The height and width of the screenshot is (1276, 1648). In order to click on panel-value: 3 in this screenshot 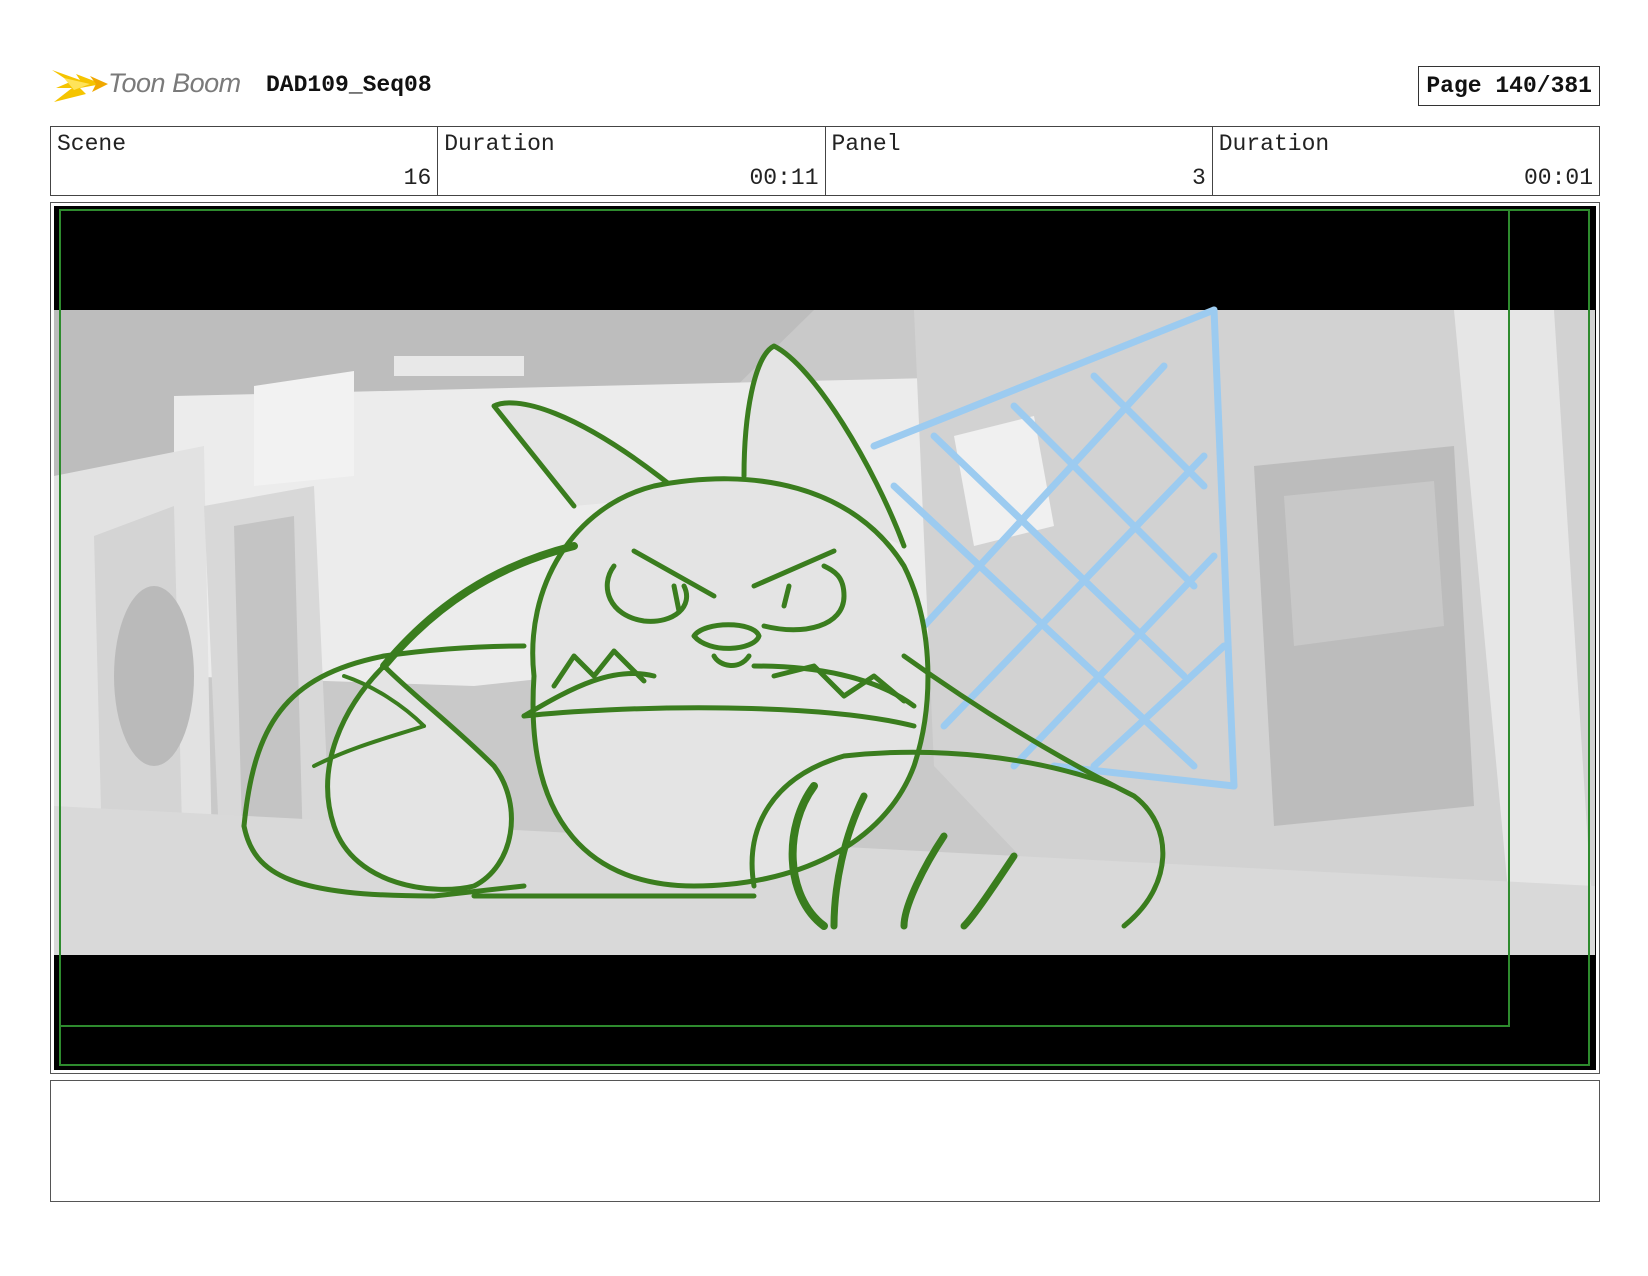, I will do `click(1198, 178)`.